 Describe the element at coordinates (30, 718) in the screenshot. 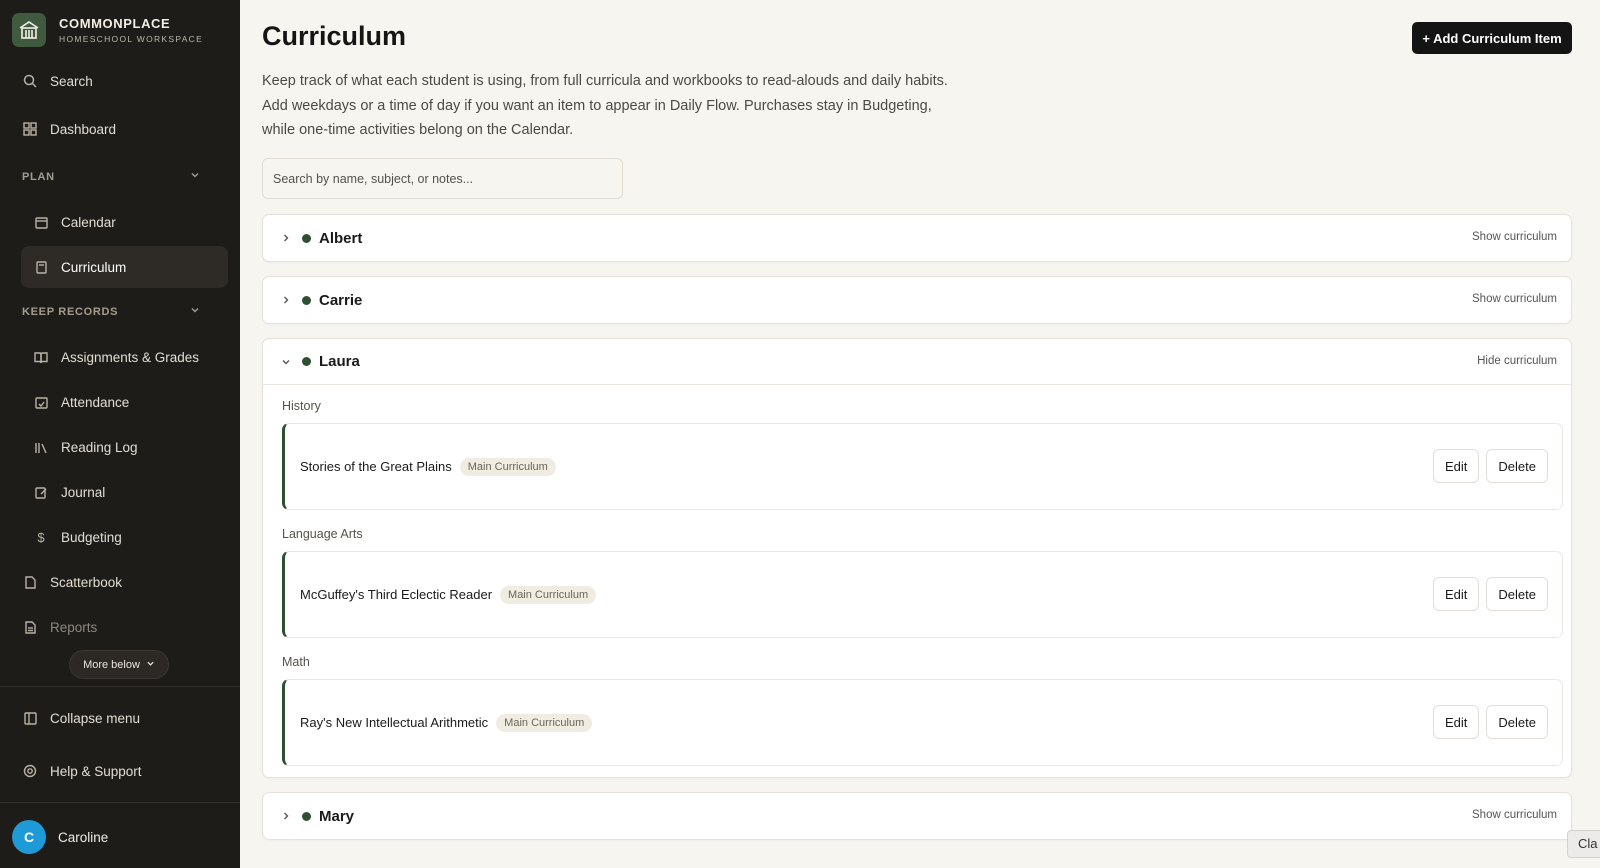

I see `sidebar-collapse-icon` at that location.